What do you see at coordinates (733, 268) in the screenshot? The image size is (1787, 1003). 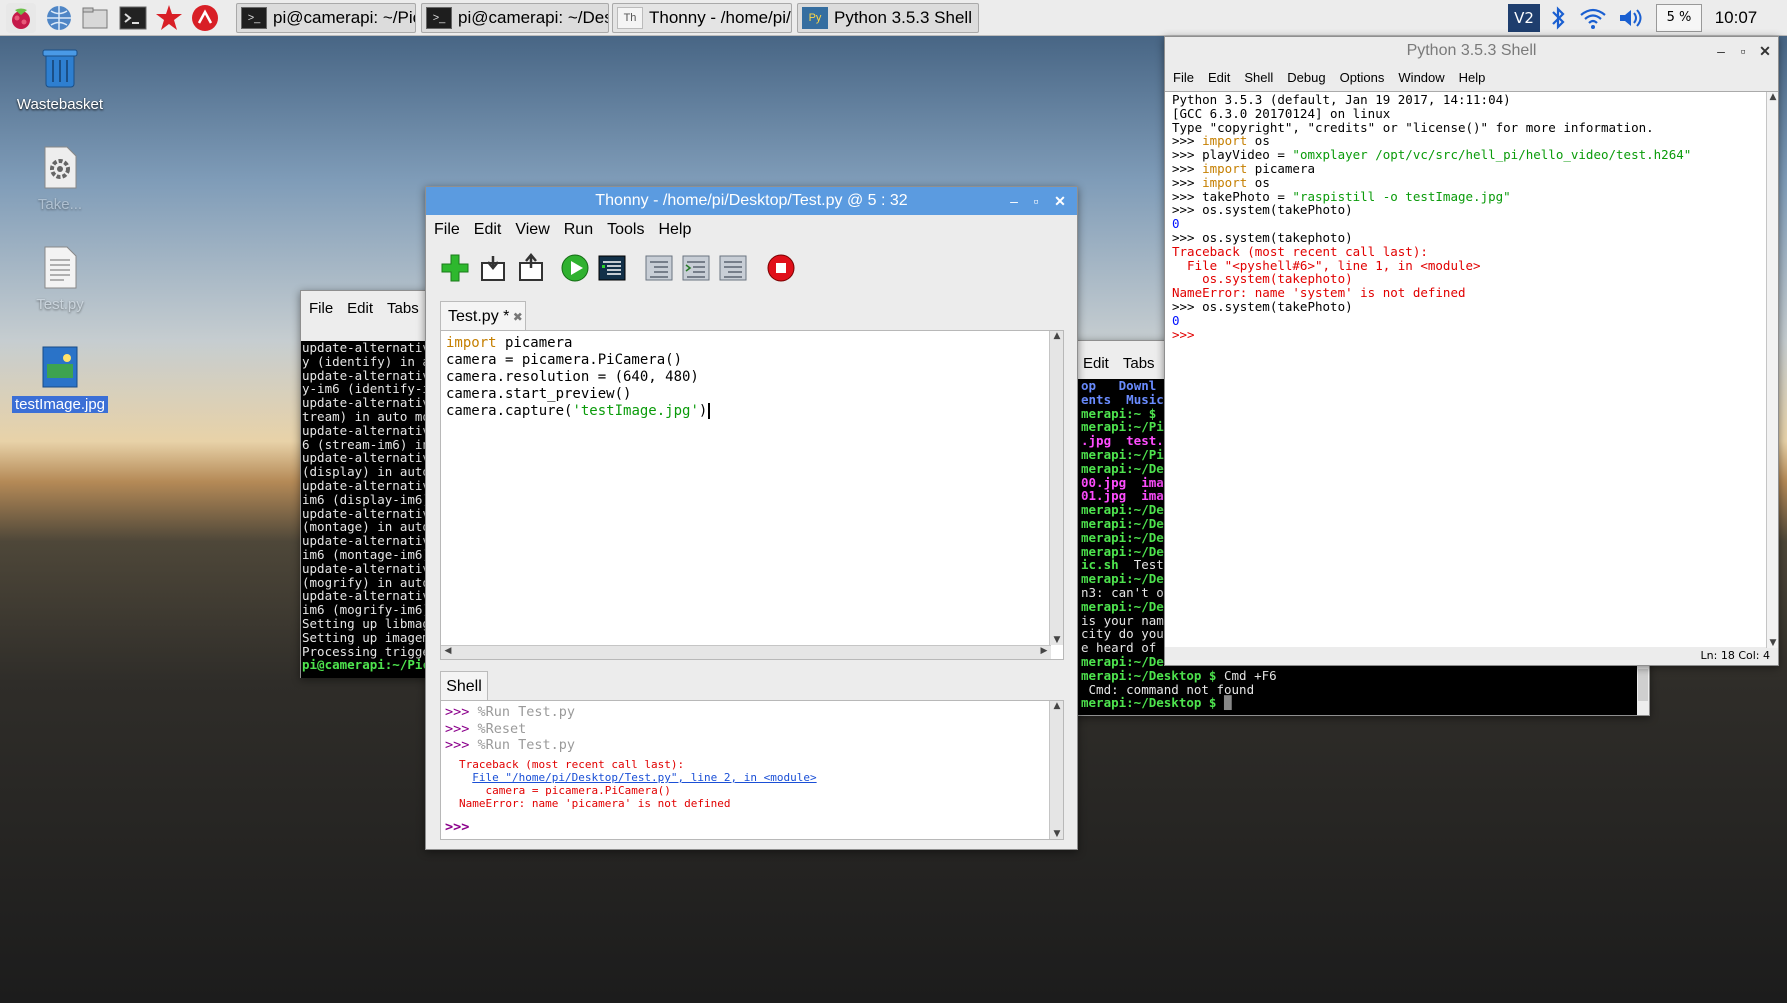 I see `step-out-icon` at bounding box center [733, 268].